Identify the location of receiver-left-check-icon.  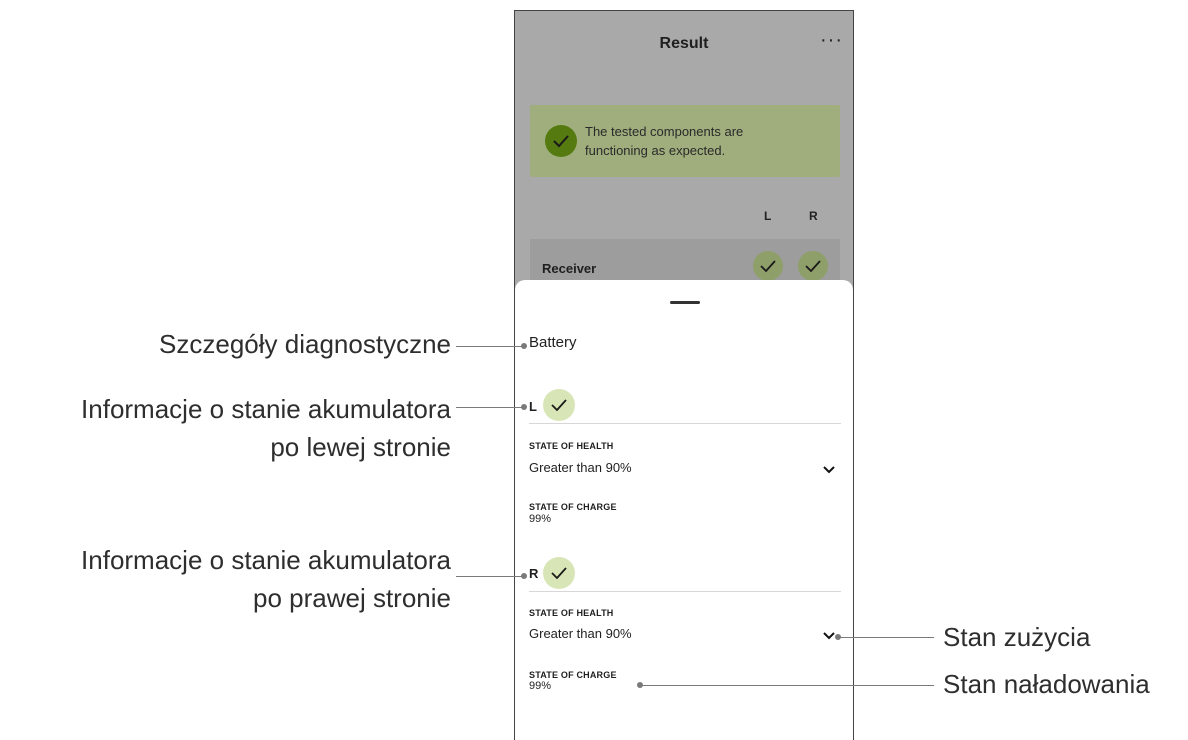
(768, 266).